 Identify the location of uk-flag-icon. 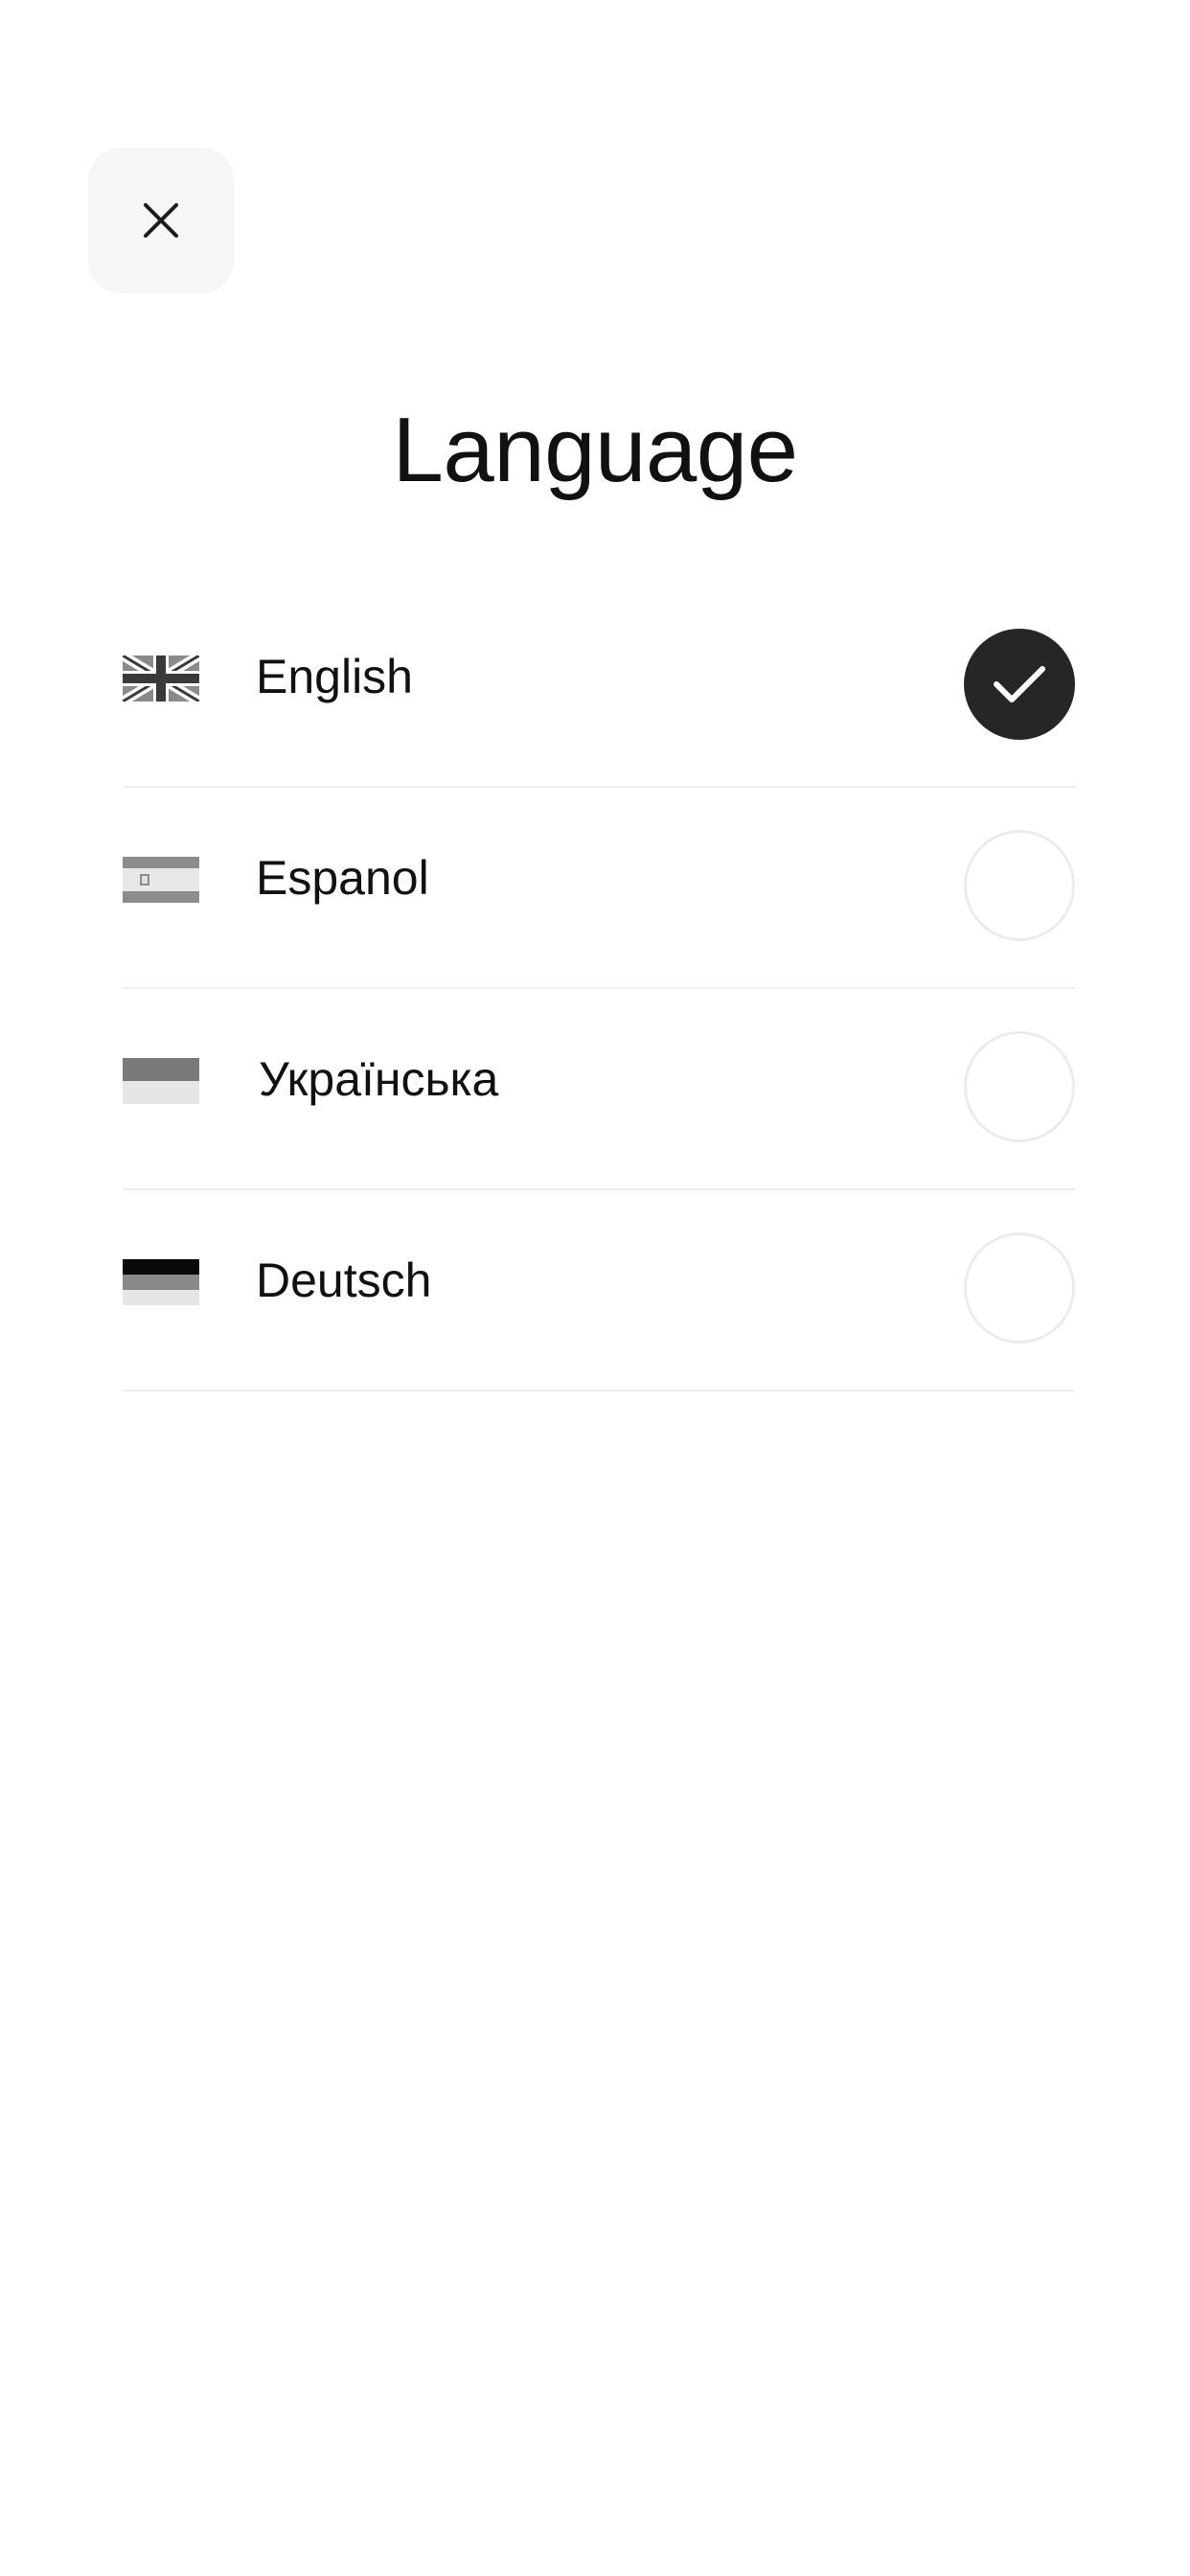
(161, 679).